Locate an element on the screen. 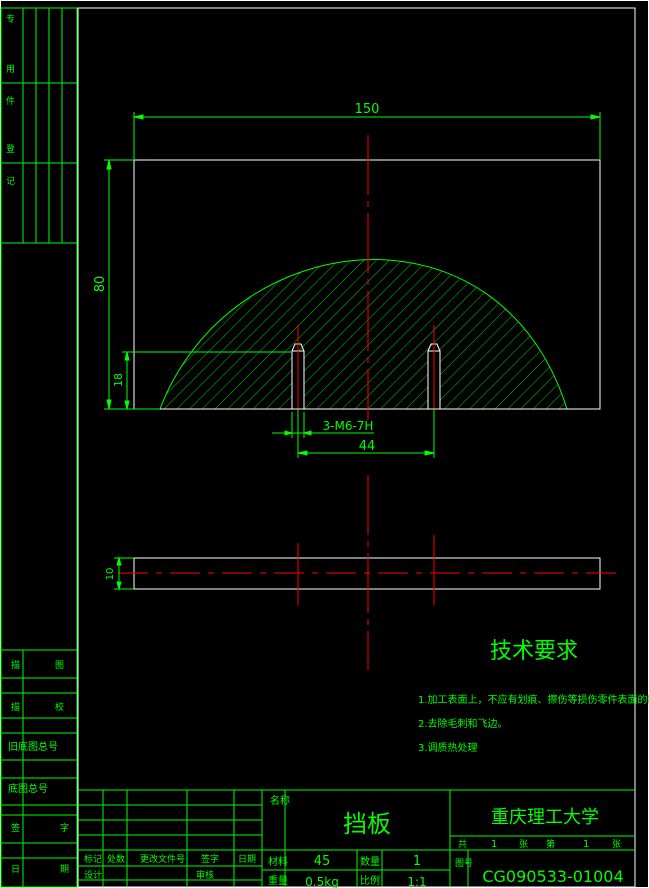  strip-bottom-label-9: 日 is located at coordinates (15, 869).